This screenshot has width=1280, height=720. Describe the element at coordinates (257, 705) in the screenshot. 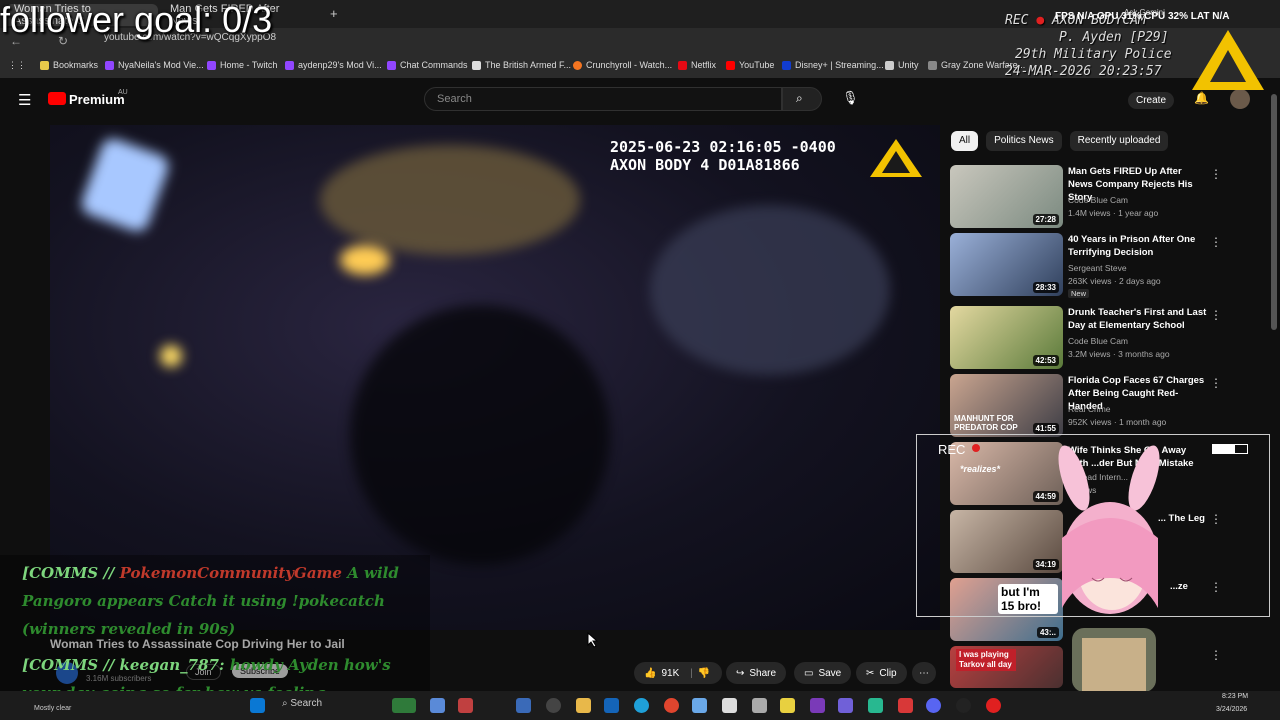

I see `windows-start-icon` at that location.